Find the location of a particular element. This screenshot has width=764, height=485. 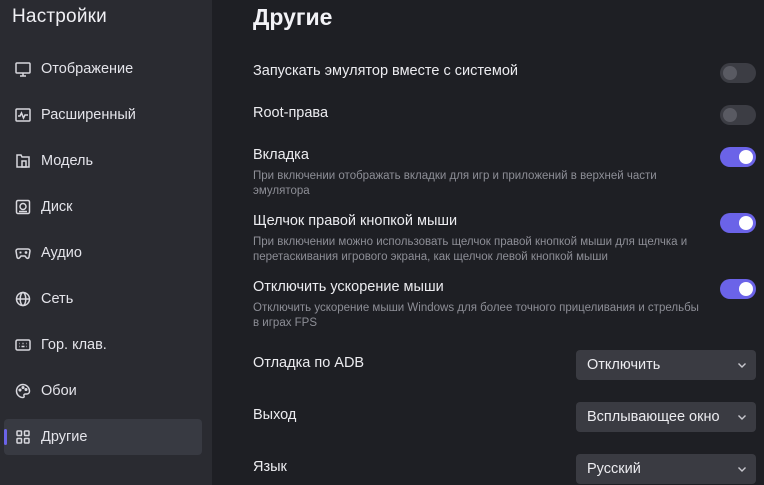

language-select: Русский is located at coordinates (666, 469).